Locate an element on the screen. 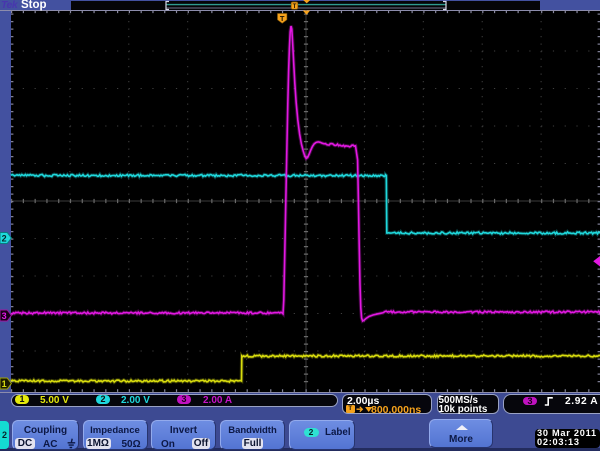 This screenshot has width=600, height=451. svg-text: T is located at coordinates (282, 18).